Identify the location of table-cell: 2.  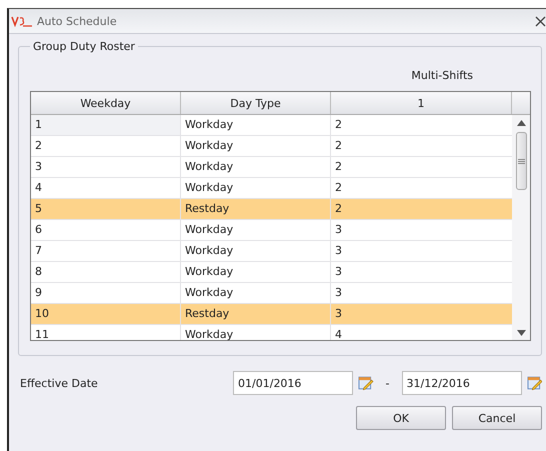
(106, 146).